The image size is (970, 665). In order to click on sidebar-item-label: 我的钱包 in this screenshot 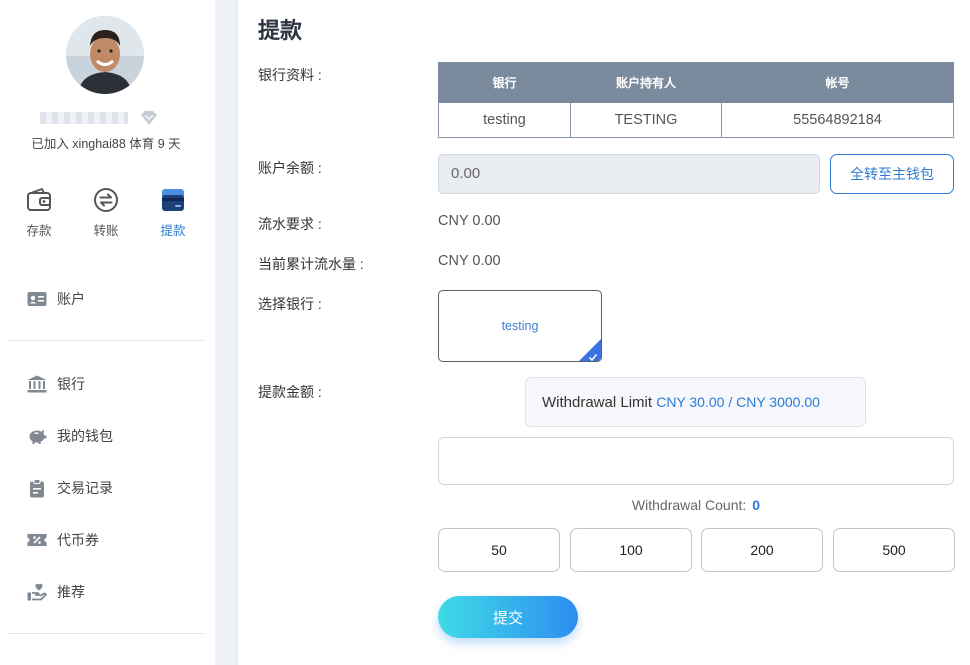, I will do `click(85, 436)`.